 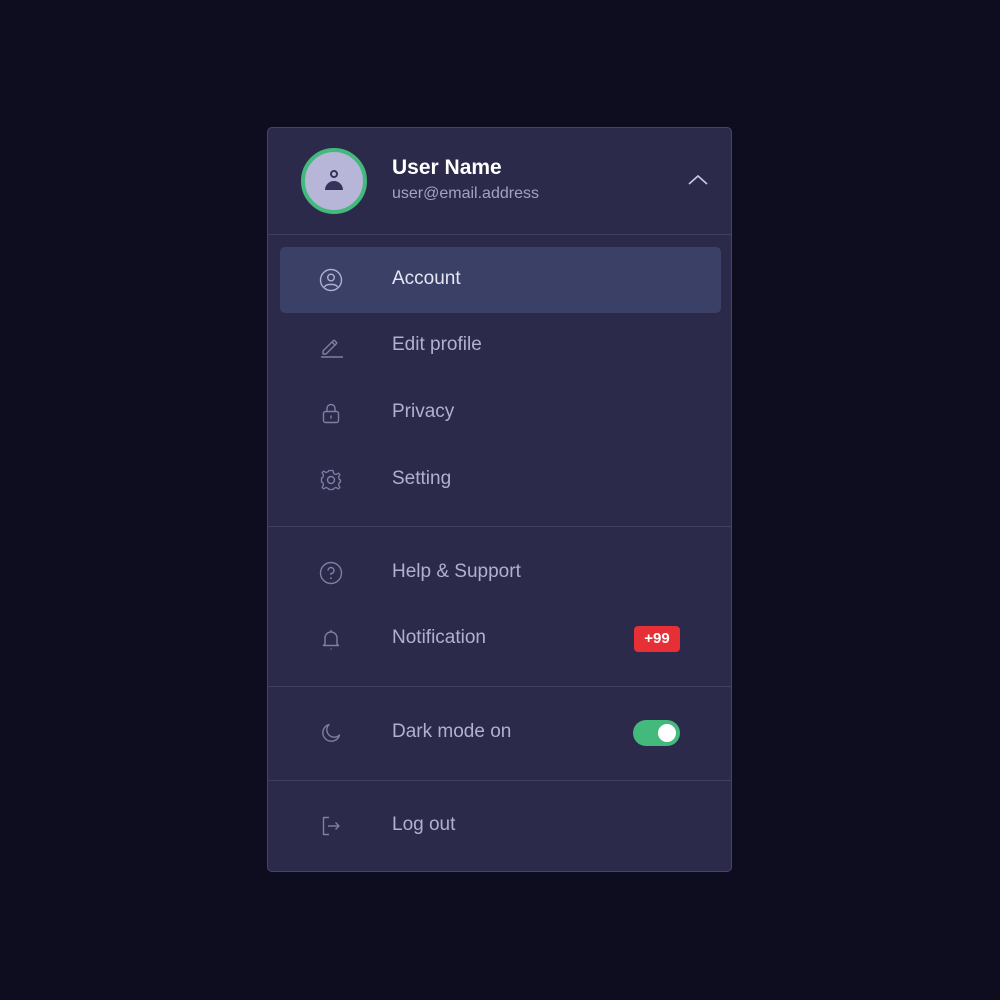 I want to click on menu-item-label: Dark mode on, so click(x=452, y=731).